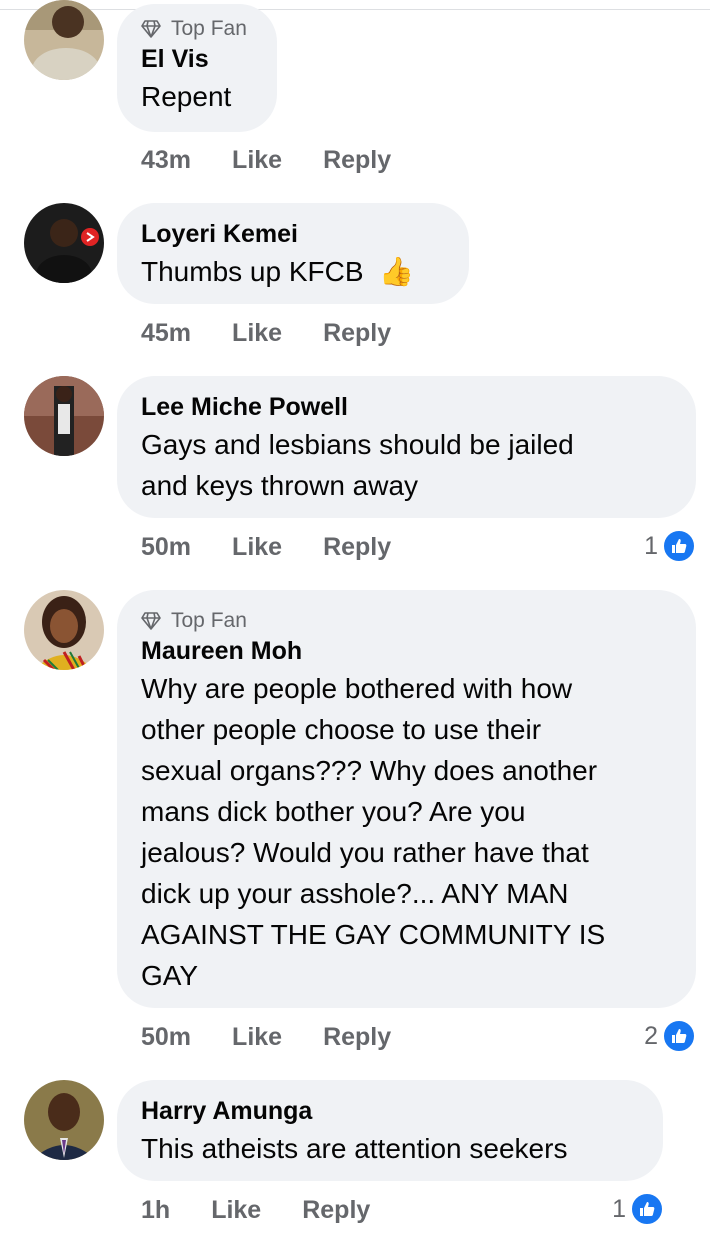 The image size is (710, 1239). I want to click on comment-text-line: sexual organs??? Why does another, so click(369, 770).